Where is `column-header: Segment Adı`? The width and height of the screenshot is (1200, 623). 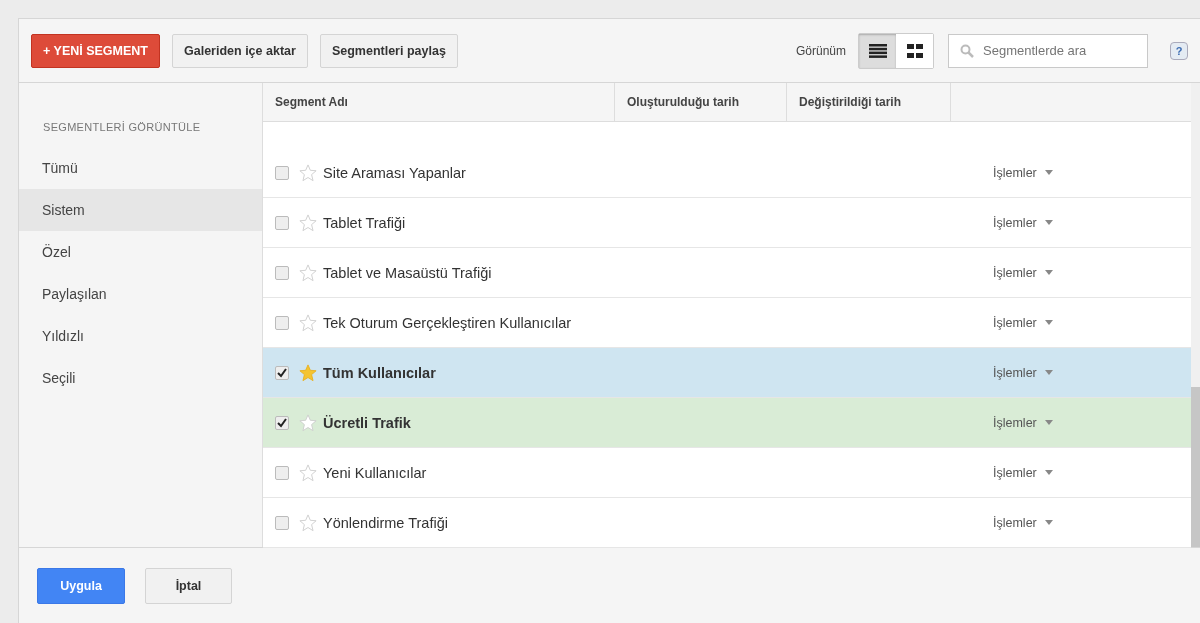 column-header: Segment Adı is located at coordinates (439, 102).